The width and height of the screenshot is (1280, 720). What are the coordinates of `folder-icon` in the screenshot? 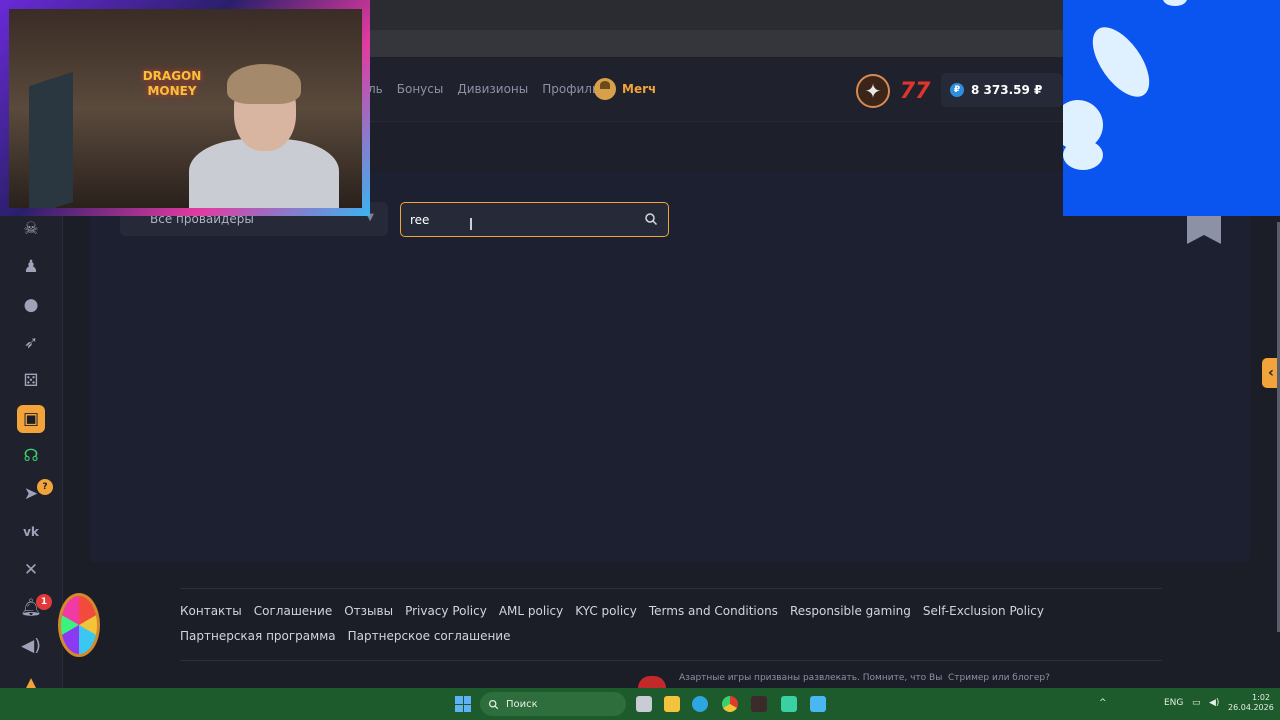 It's located at (672, 704).